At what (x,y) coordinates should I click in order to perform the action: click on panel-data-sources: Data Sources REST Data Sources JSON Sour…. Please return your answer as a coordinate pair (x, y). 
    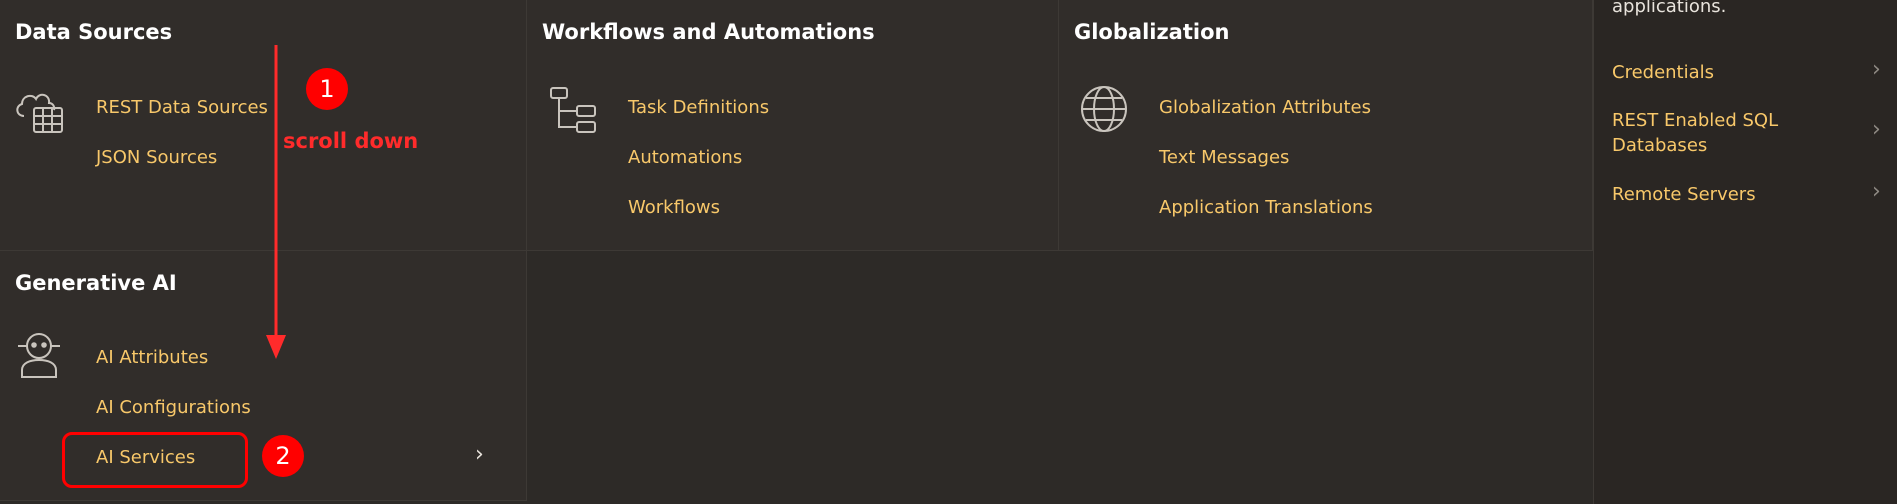
    Looking at the image, I should click on (263, 125).